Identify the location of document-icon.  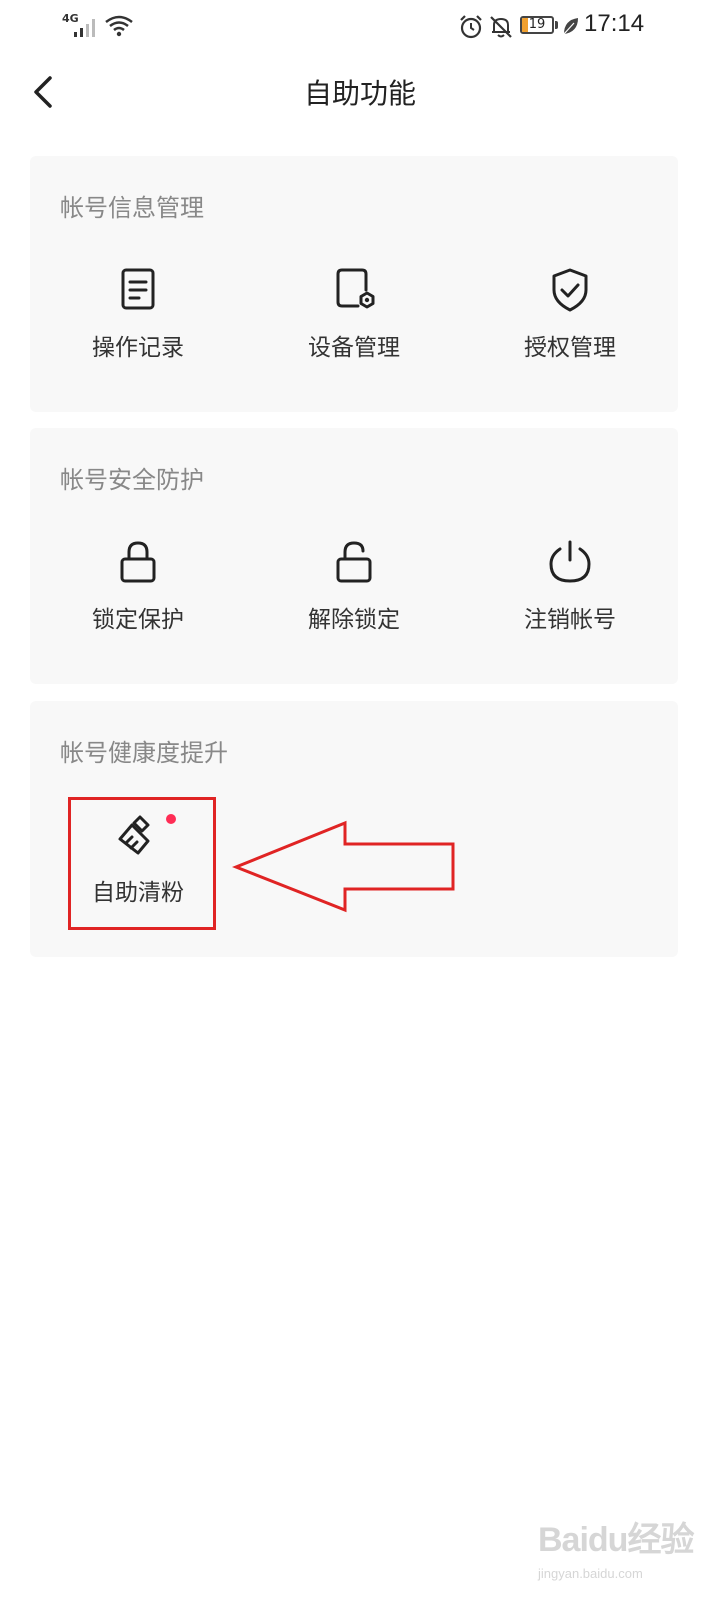
(138, 289).